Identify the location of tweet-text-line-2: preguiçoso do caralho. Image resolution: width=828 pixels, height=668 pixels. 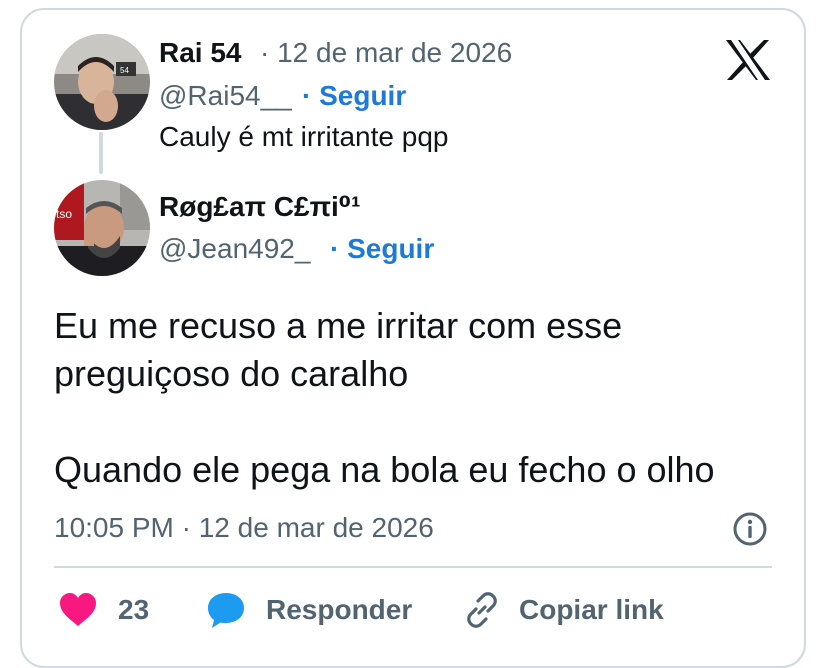
(231, 373).